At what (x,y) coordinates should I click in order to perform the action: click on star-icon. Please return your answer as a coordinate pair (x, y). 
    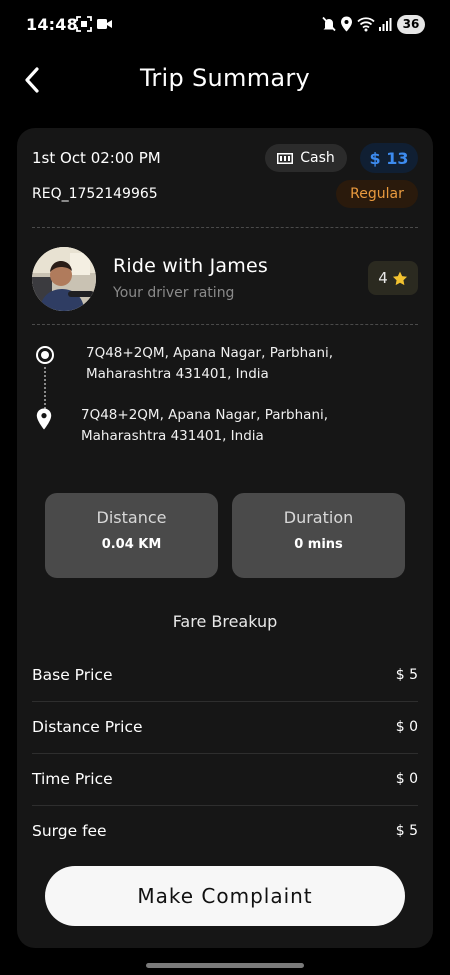
    Looking at the image, I should click on (399, 278).